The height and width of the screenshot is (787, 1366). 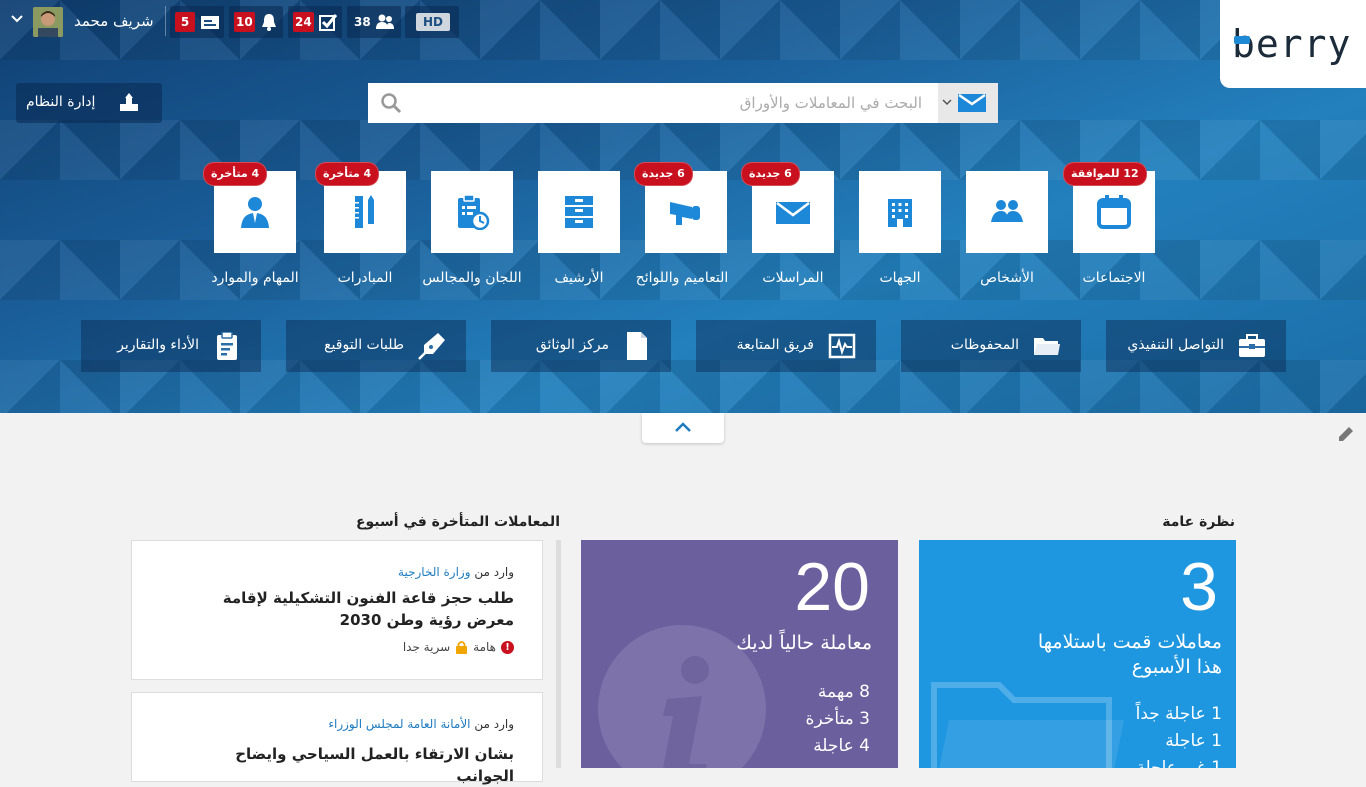 I want to click on search-icon, so click(x=391, y=103).